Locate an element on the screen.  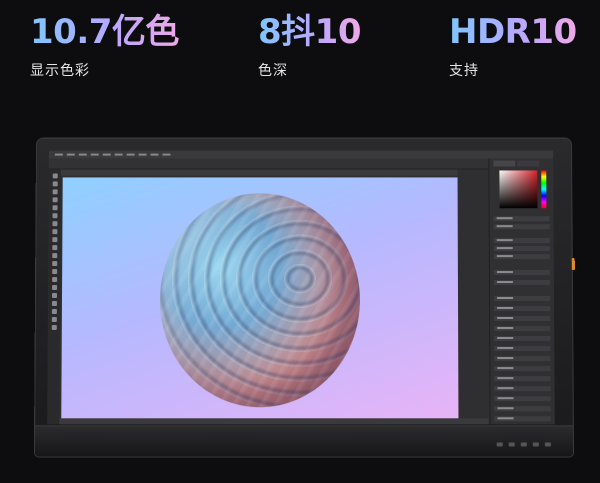
editor-menubar is located at coordinates (301, 154).